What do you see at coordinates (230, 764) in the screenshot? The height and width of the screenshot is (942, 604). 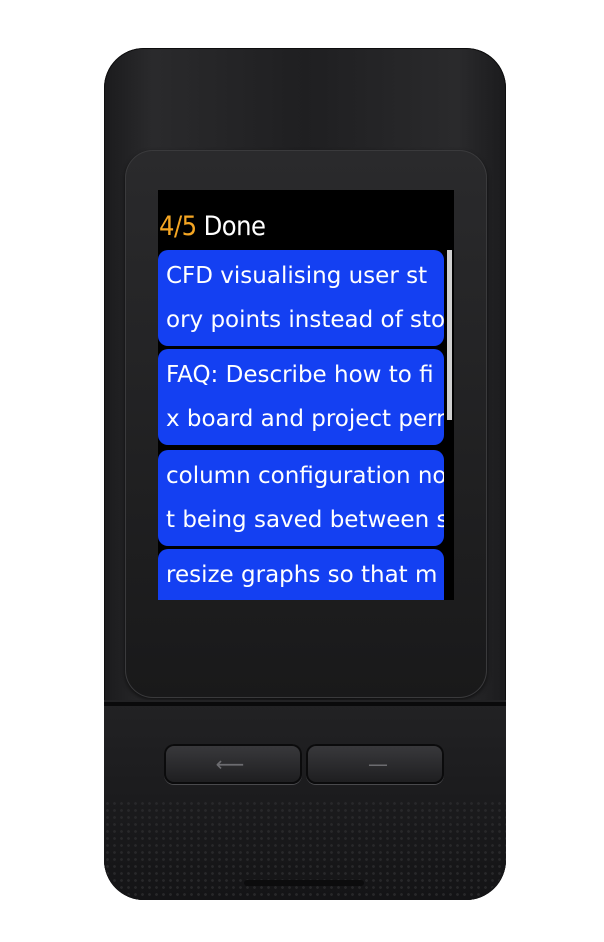 I see `back-arrow-icon: ⟵` at bounding box center [230, 764].